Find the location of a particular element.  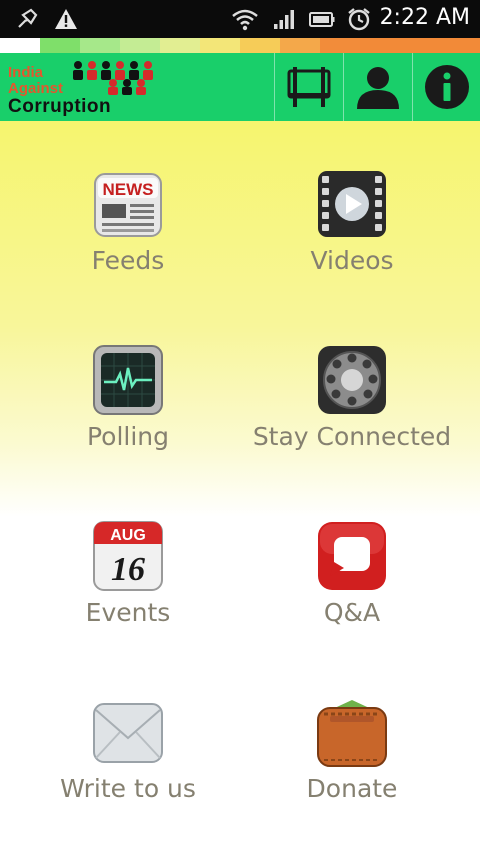

menu-tile-polling: Polling is located at coordinates (128, 414).